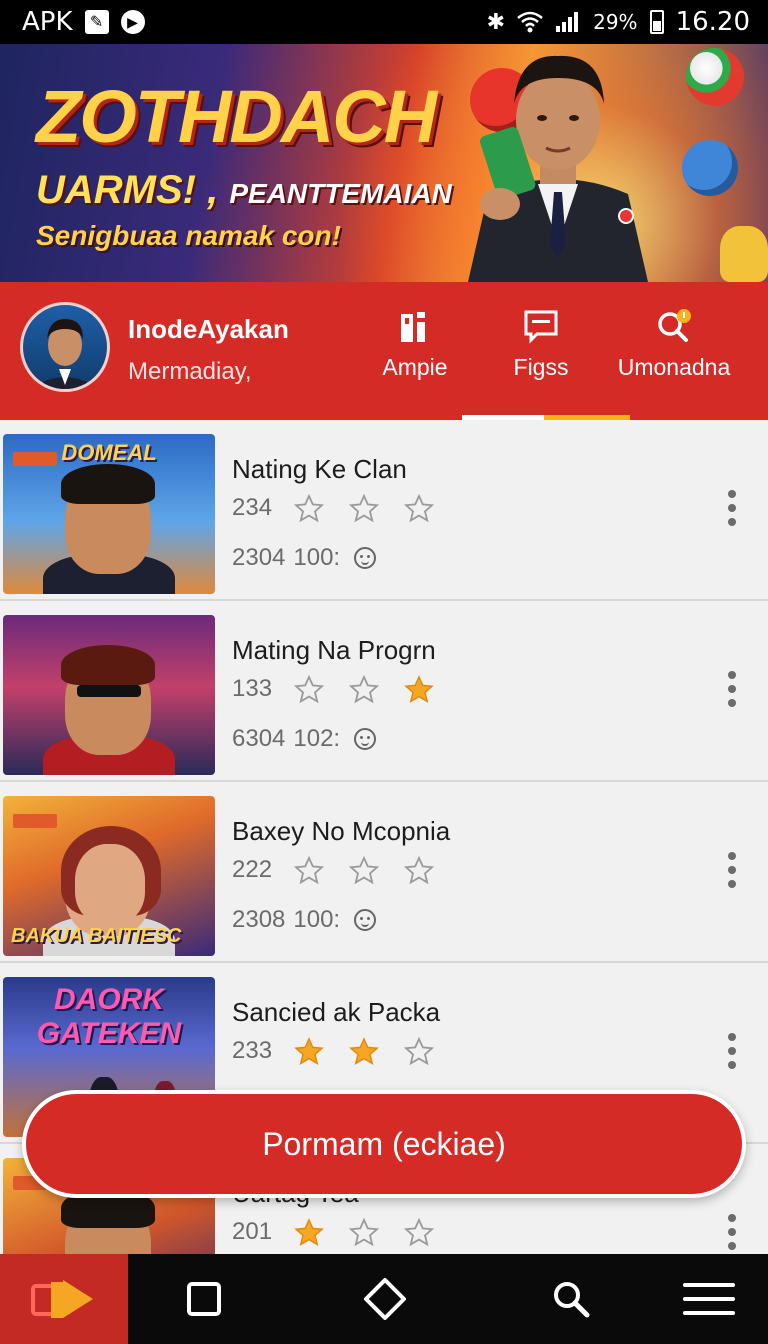  I want to click on nav-home, so click(64, 1299).